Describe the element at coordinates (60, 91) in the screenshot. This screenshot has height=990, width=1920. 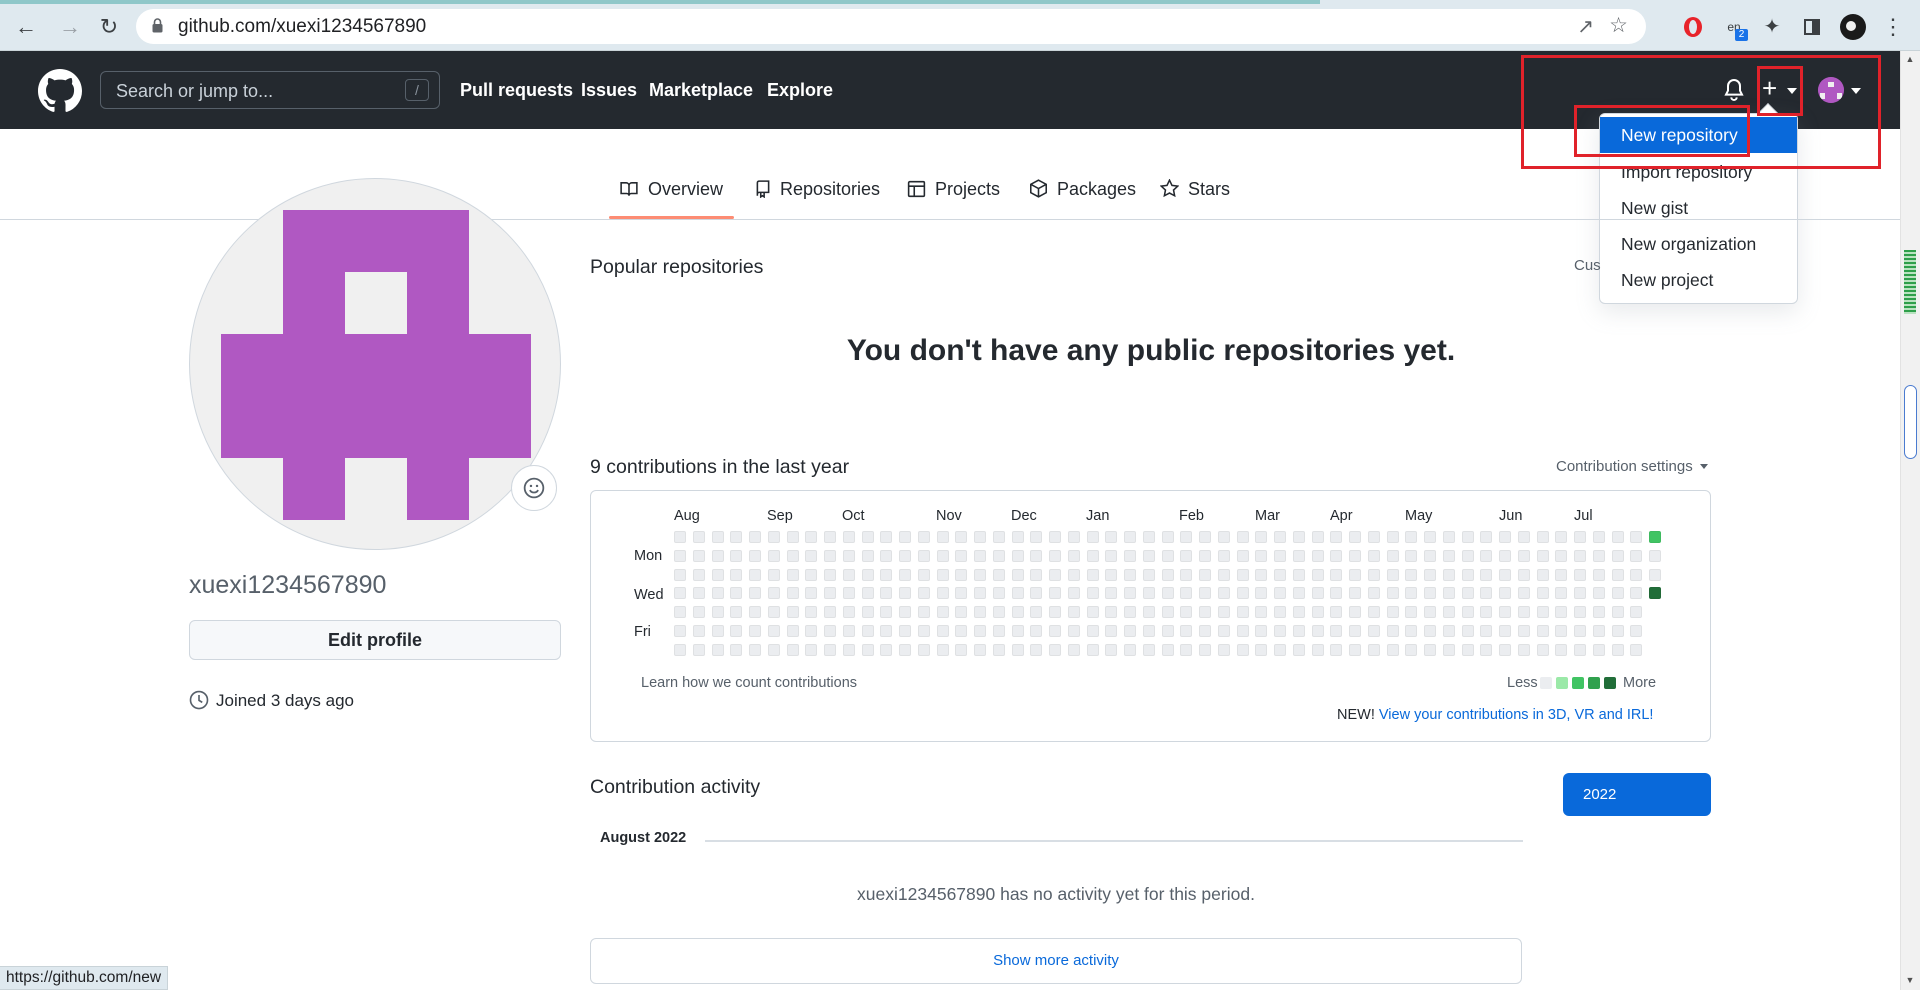
I see `github-logo-icon` at that location.